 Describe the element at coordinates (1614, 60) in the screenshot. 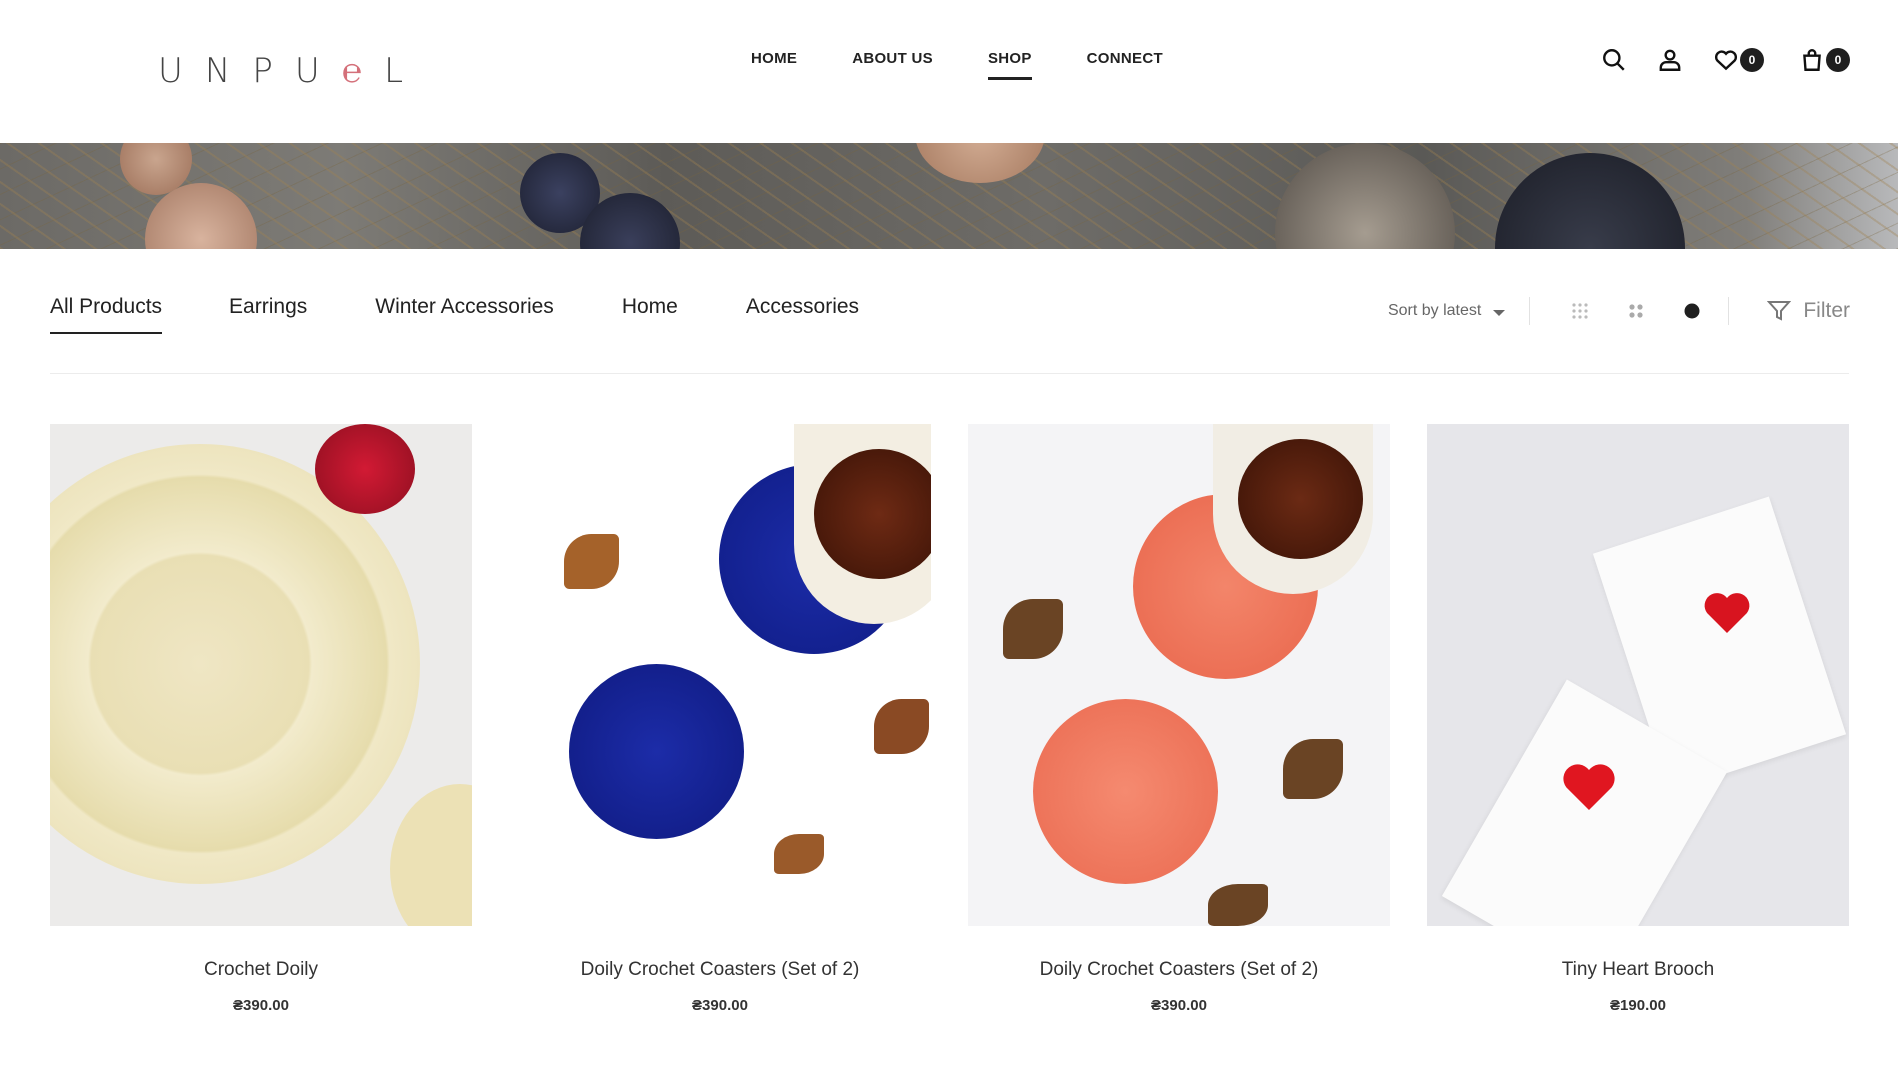

I see `search-icon` at that location.